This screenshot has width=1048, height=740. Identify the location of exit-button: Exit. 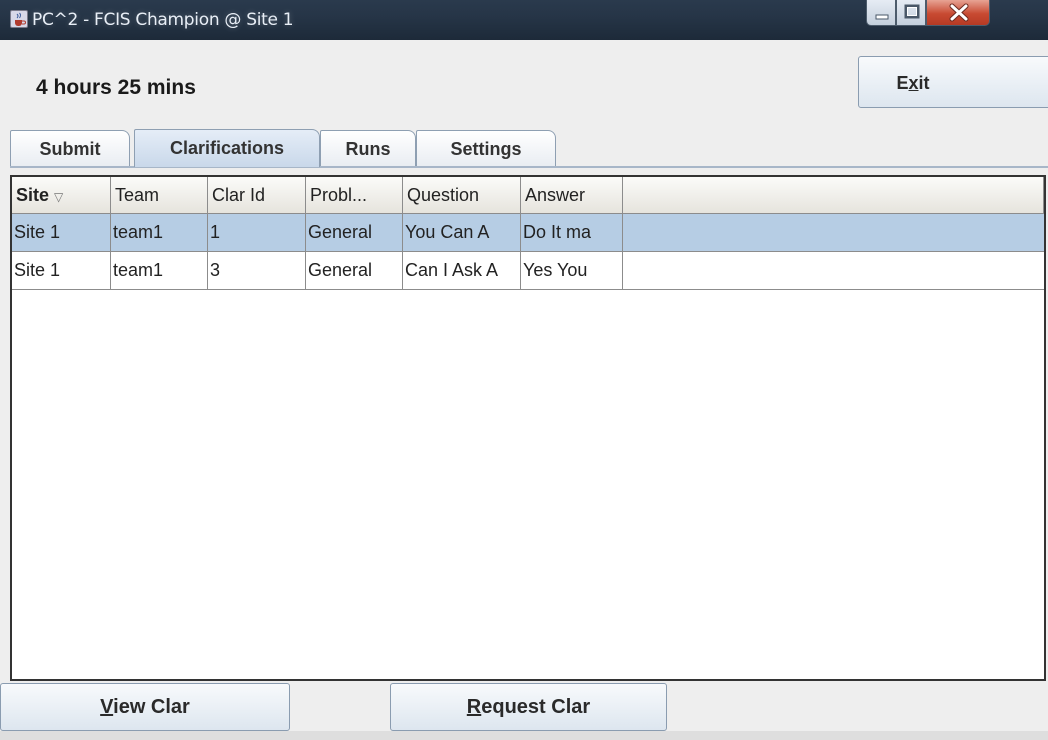
(953, 82).